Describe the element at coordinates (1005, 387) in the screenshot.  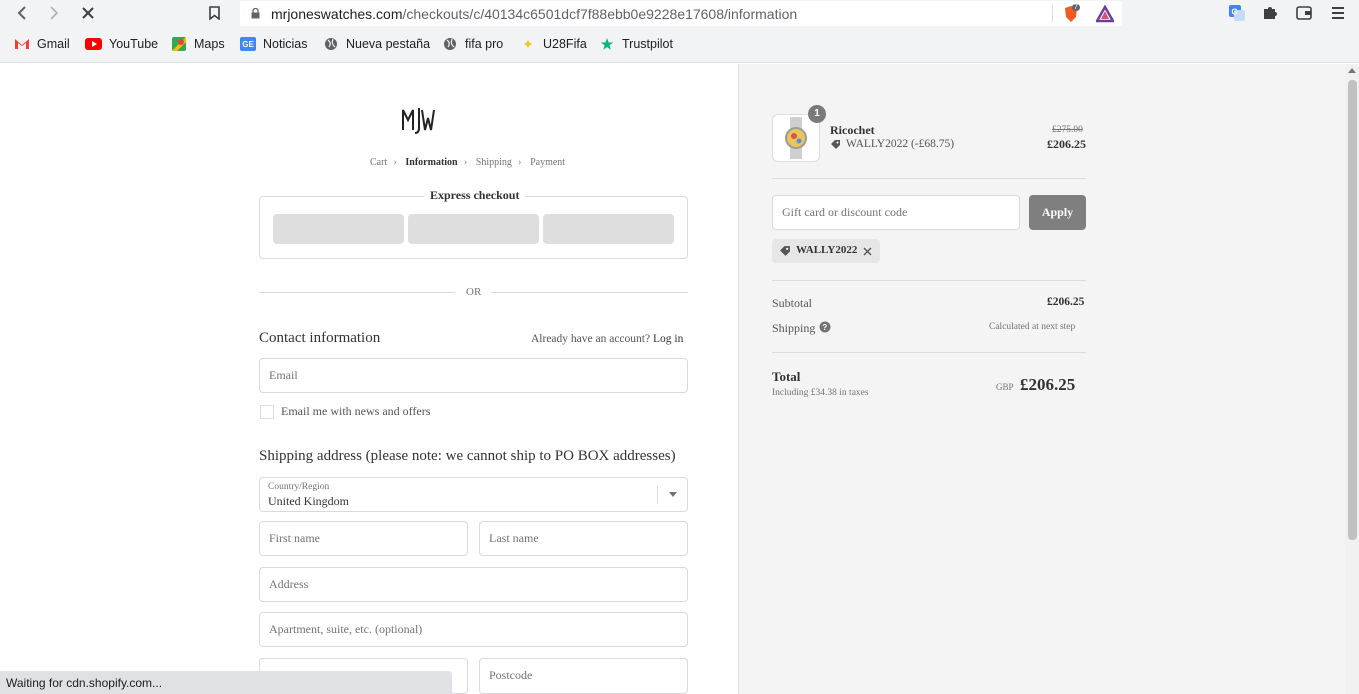
I see `currency-code: GBP` at that location.